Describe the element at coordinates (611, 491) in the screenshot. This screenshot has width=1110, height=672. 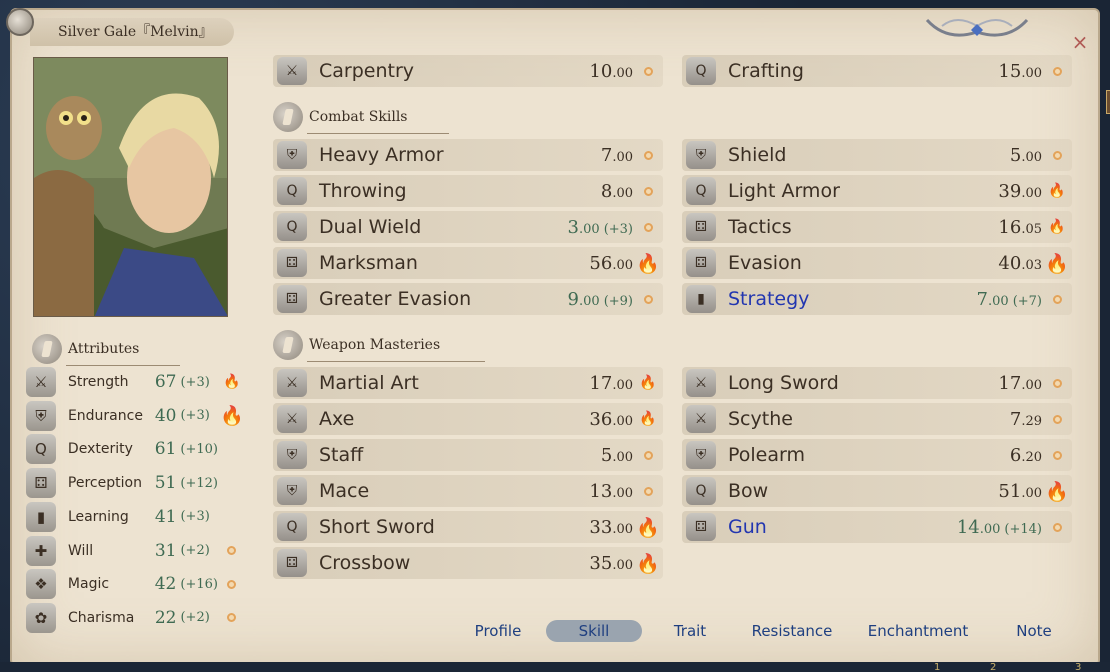
I see `skill-value: 13.00` at that location.